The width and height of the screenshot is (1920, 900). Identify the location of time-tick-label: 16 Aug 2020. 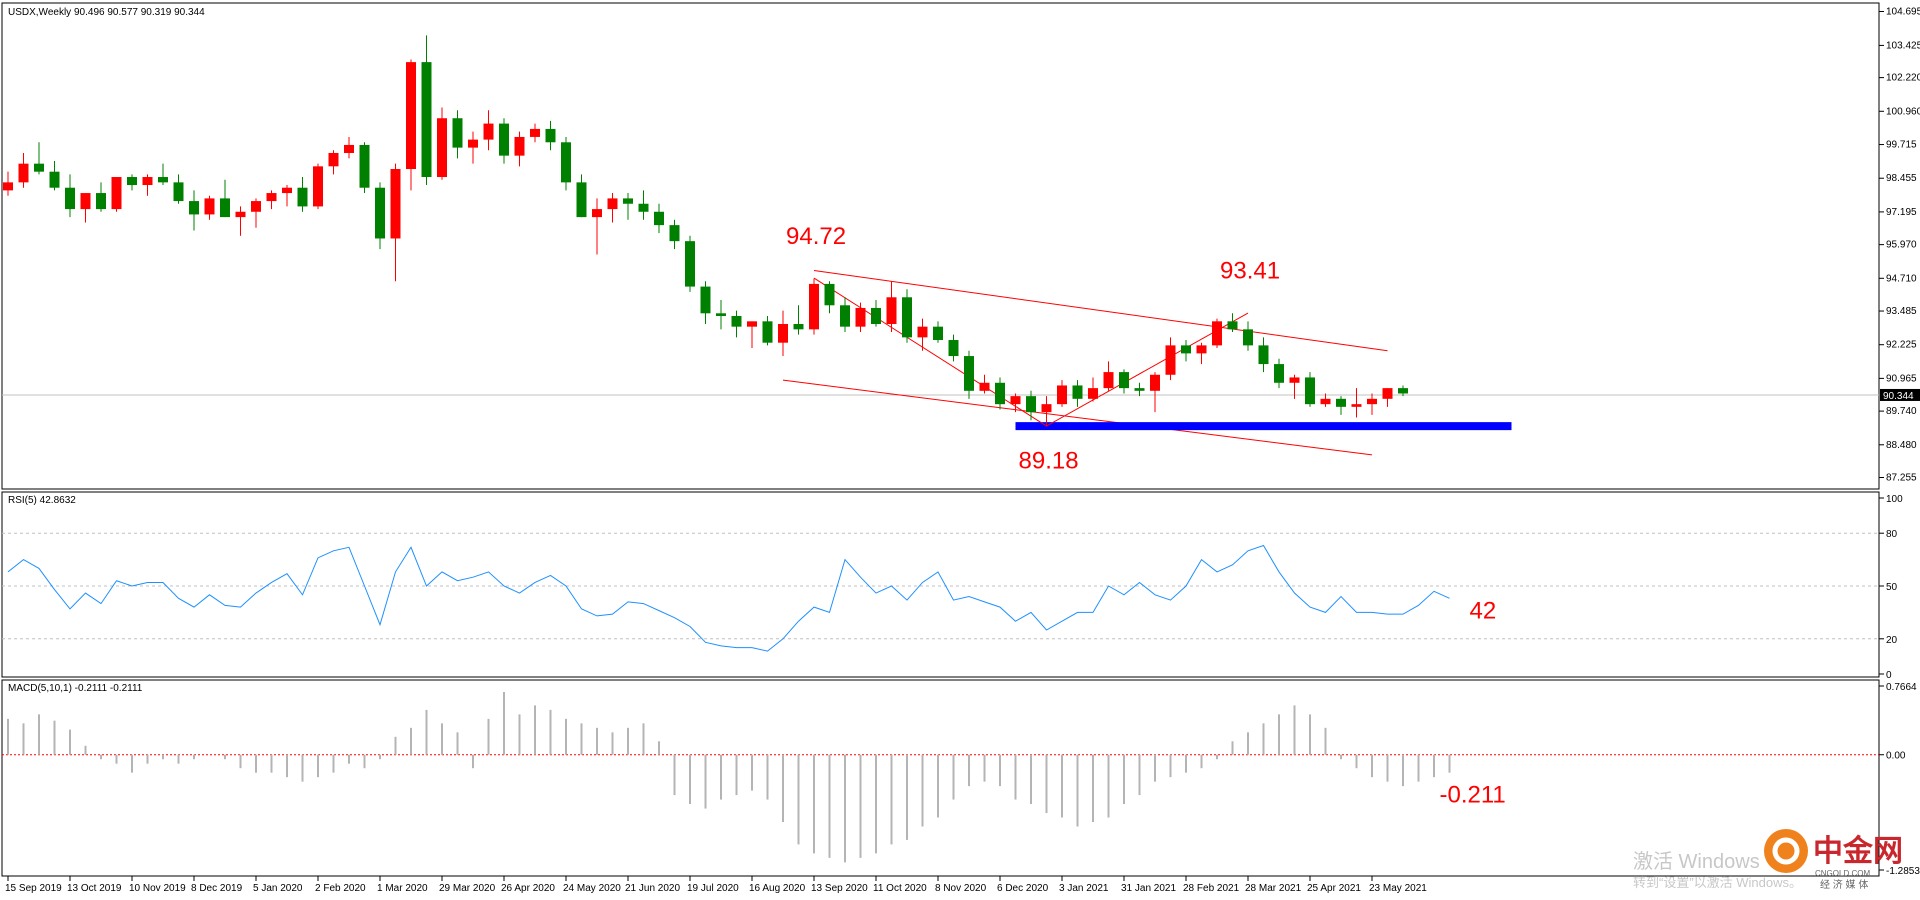
(777, 888).